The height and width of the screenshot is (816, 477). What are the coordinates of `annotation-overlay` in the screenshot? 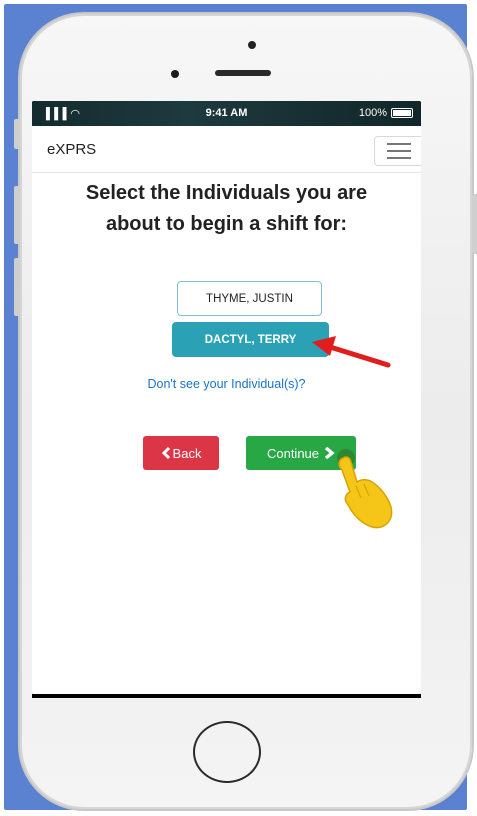 It's located at (352, 432).